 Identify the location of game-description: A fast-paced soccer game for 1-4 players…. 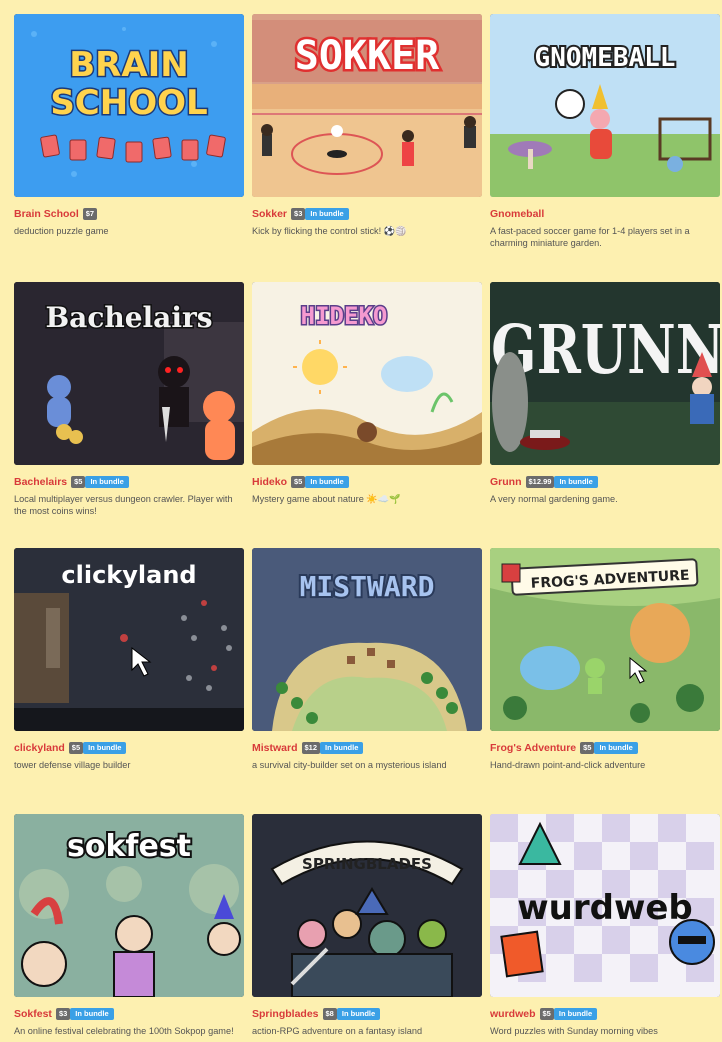
(590, 237).